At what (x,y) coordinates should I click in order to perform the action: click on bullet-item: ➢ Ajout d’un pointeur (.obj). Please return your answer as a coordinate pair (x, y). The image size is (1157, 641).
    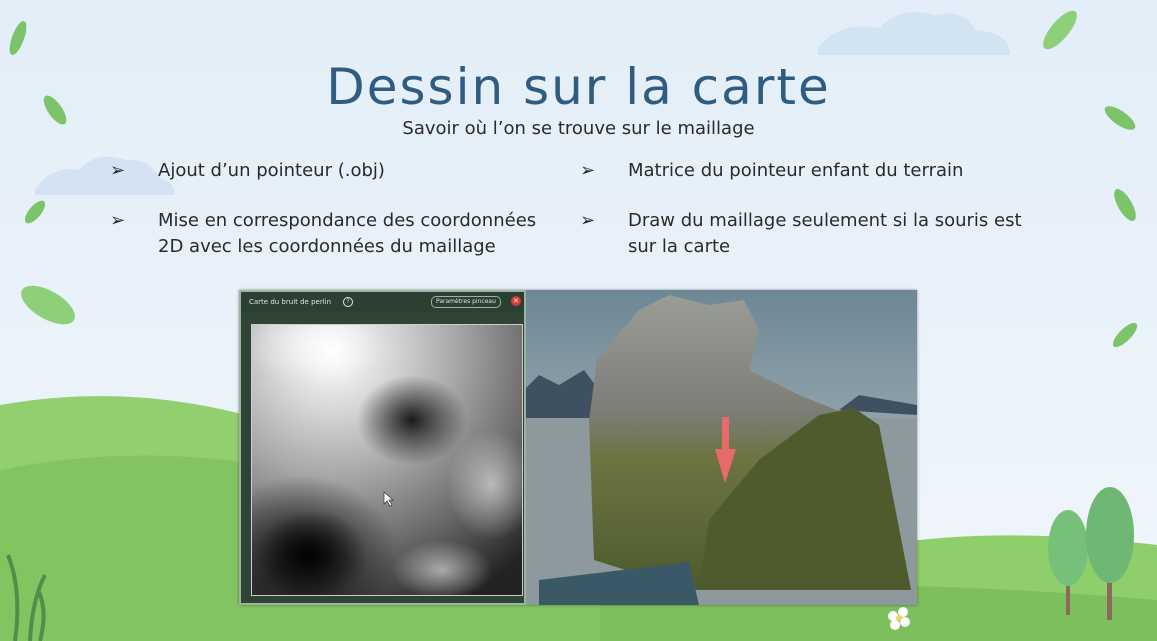
    Looking at the image, I should click on (344, 171).